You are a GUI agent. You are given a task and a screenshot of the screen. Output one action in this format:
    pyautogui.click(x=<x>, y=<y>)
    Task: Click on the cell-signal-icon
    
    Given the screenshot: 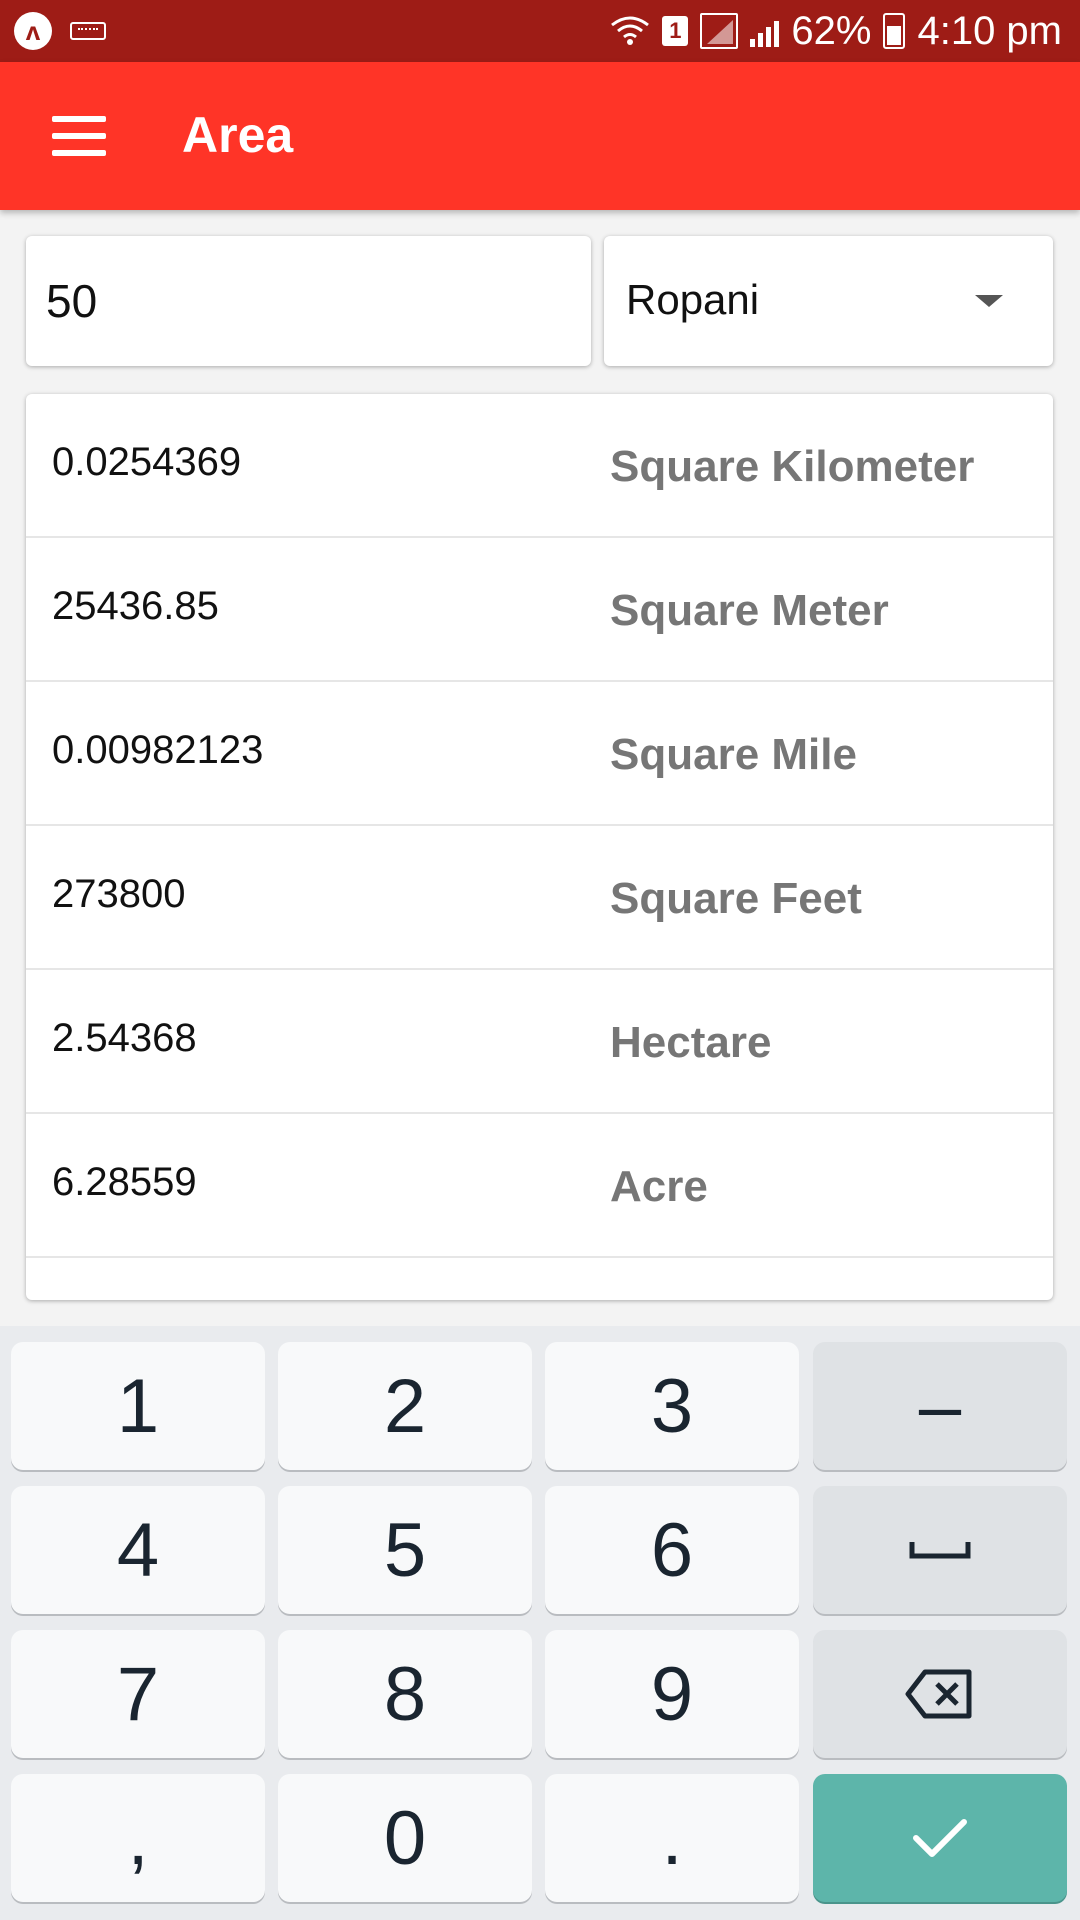 What is the action you would take?
    pyautogui.click(x=765, y=31)
    